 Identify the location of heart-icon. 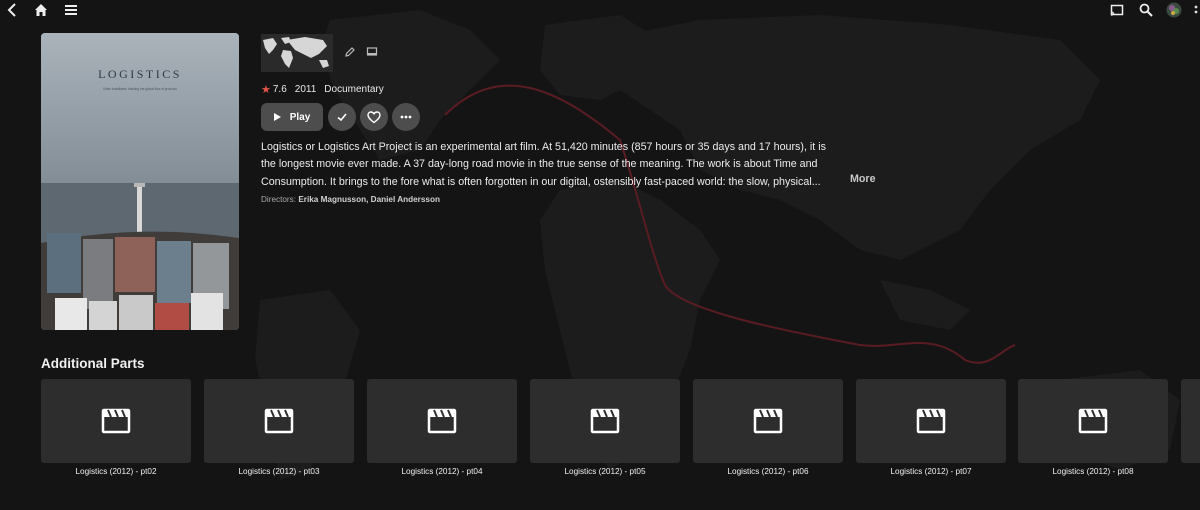
(374, 116).